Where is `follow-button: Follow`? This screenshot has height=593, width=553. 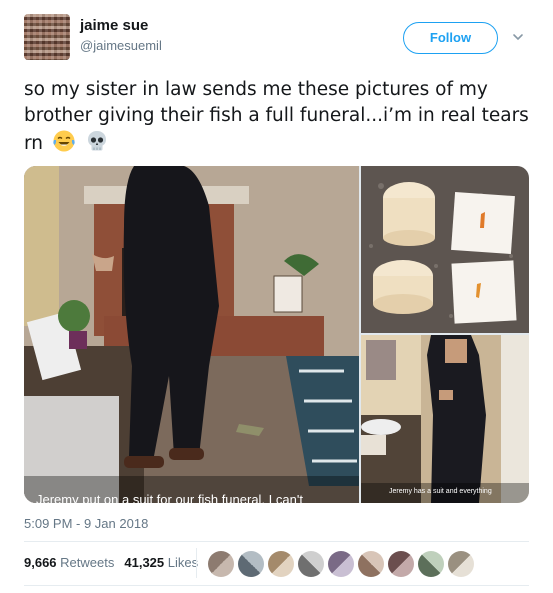 follow-button: Follow is located at coordinates (450, 38).